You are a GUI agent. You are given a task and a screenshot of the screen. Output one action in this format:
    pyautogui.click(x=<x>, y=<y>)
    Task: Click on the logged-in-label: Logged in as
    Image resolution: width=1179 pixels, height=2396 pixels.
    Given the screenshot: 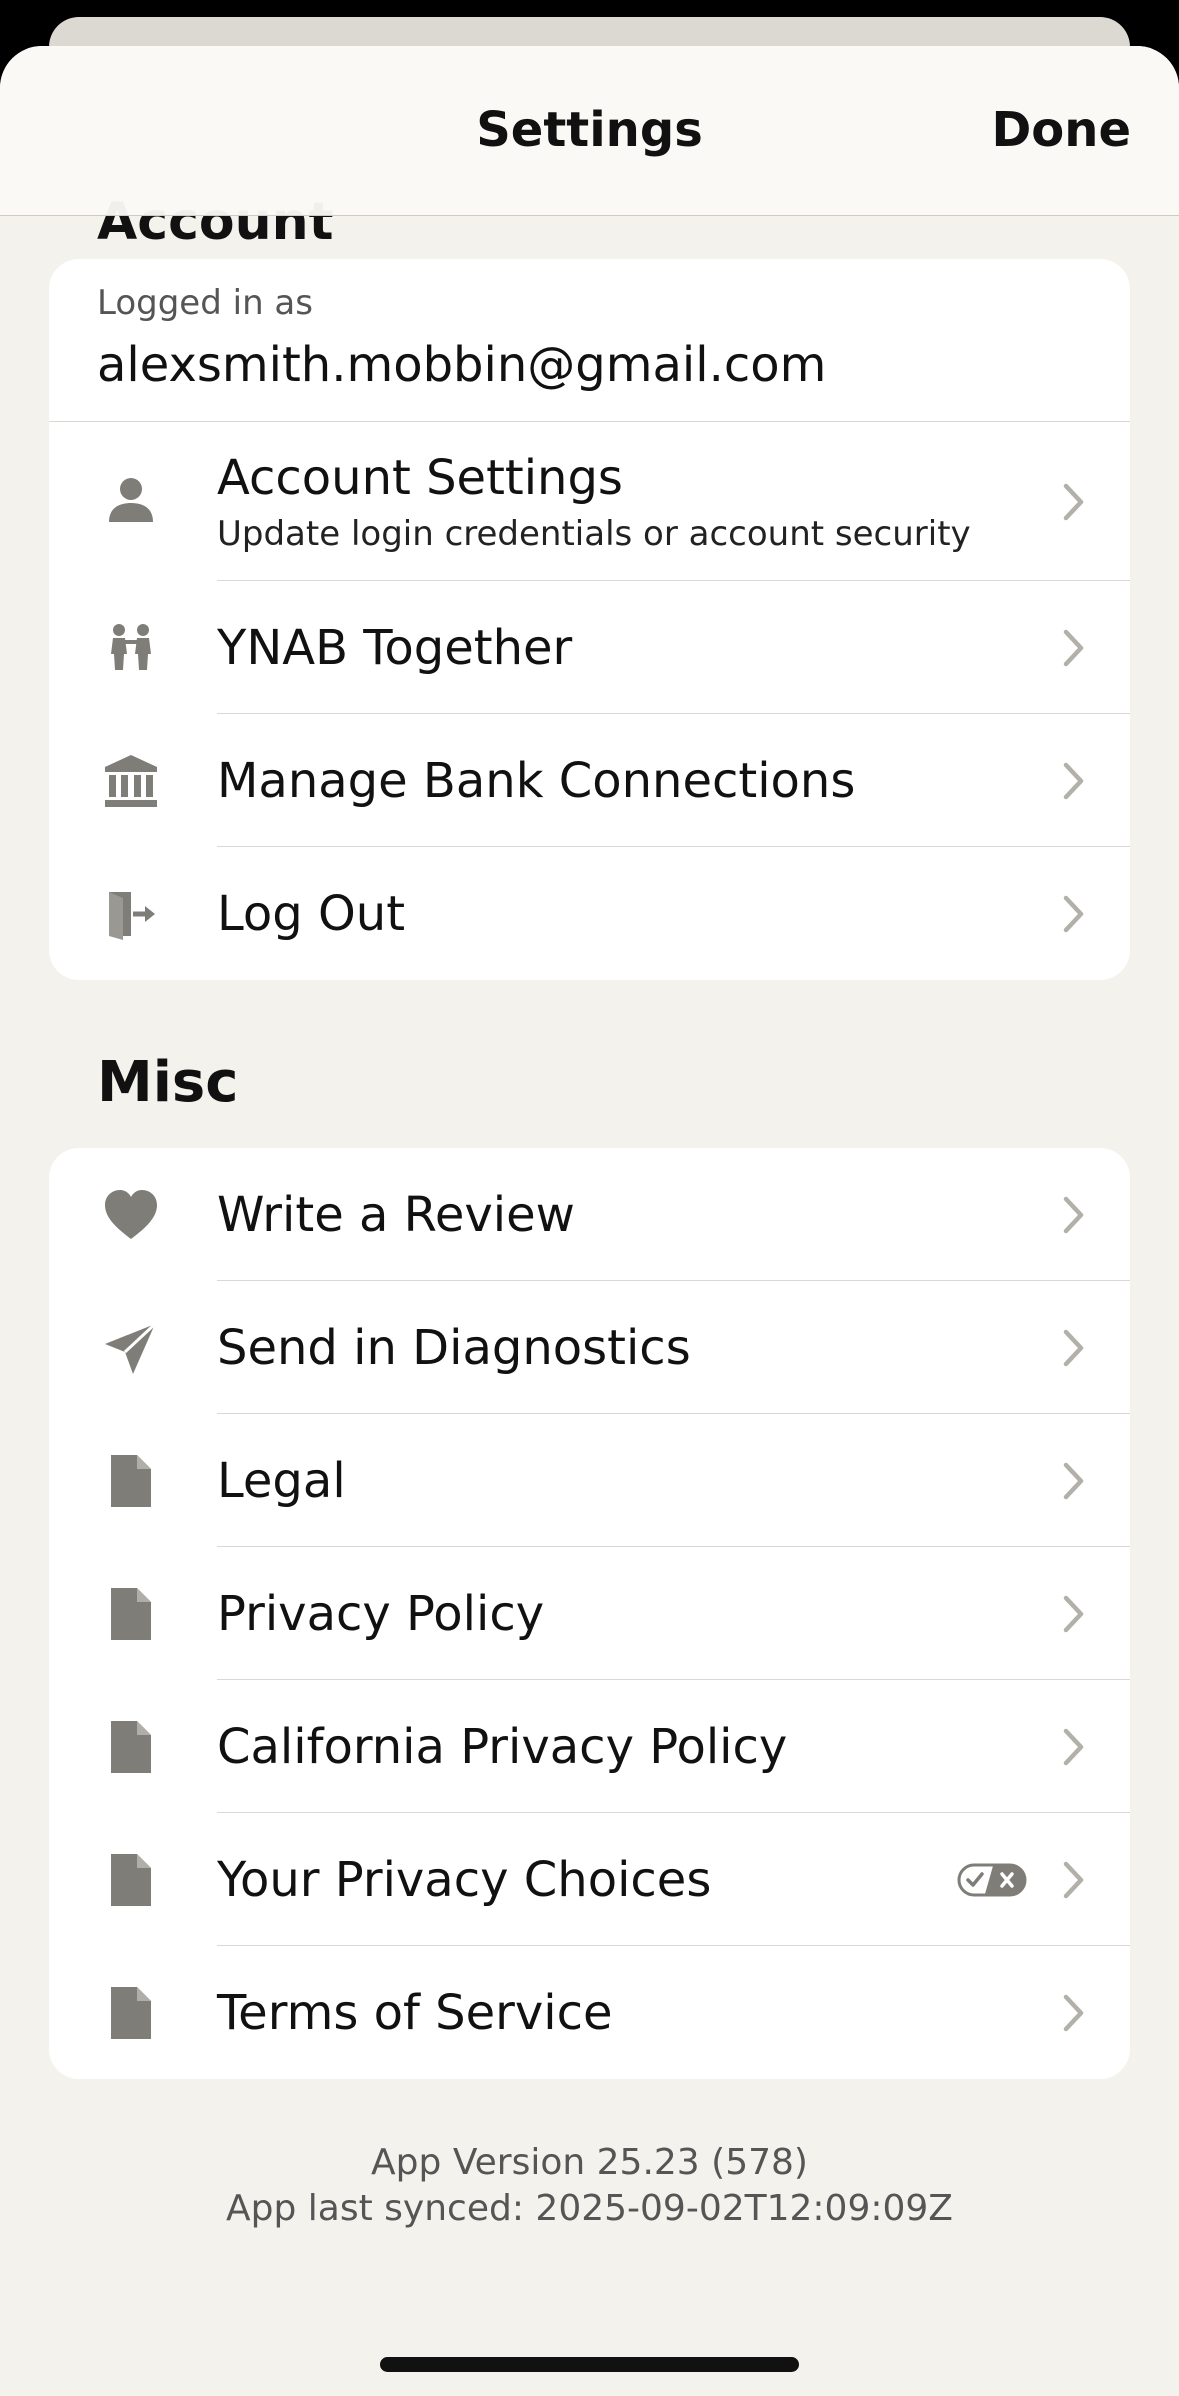 What is the action you would take?
    pyautogui.click(x=205, y=303)
    